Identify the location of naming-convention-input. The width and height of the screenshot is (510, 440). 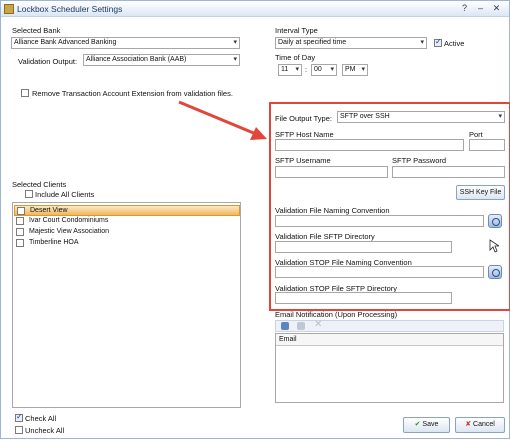
(379, 221).